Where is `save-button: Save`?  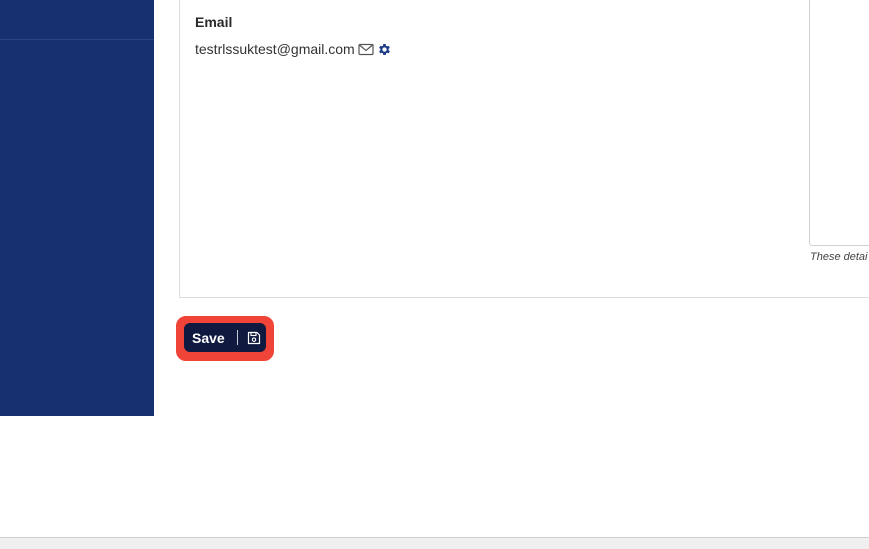 save-button: Save is located at coordinates (225, 337).